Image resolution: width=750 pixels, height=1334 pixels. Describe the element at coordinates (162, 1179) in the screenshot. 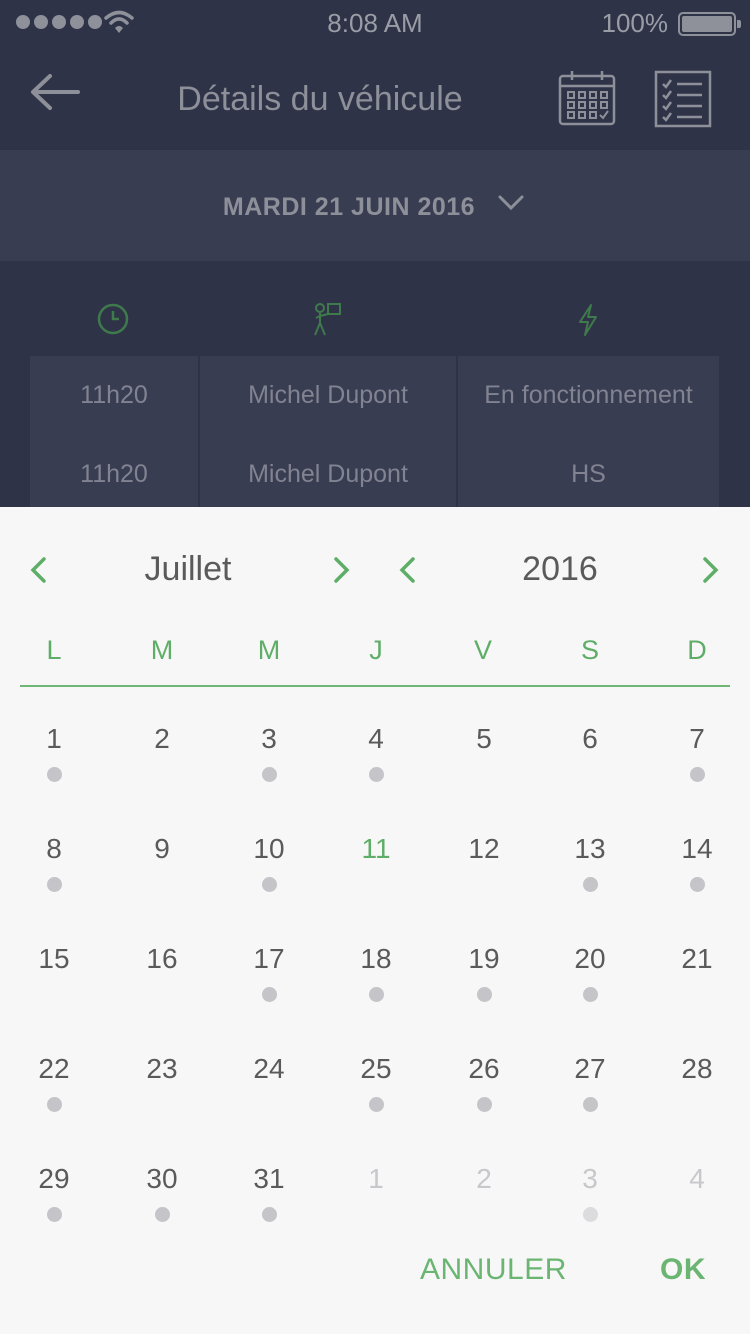

I see `calendar-day: 30` at that location.